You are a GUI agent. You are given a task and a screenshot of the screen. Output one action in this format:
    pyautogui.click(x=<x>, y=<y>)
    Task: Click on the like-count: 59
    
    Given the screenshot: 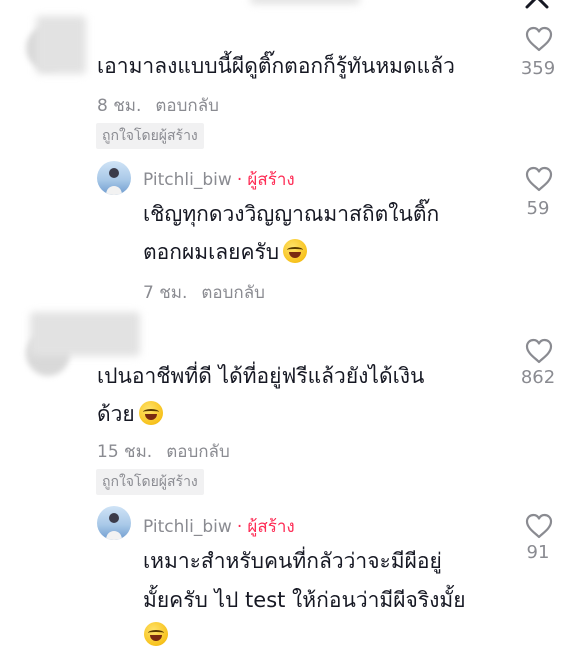 What is the action you would take?
    pyautogui.click(x=538, y=208)
    